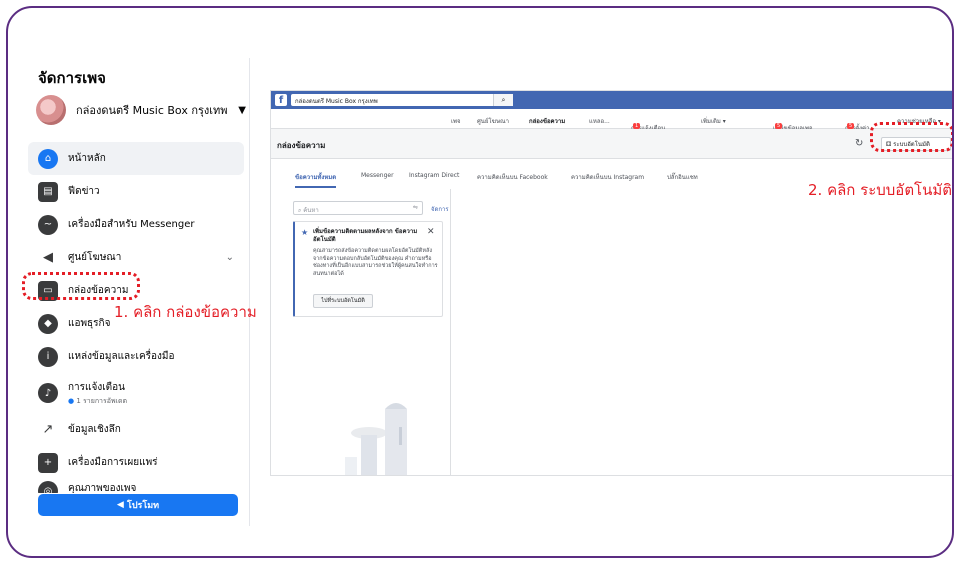  What do you see at coordinates (682, 177) in the screenshot?
I see `tab-chat-plugin: ปลั๊กอินแชท` at bounding box center [682, 177].